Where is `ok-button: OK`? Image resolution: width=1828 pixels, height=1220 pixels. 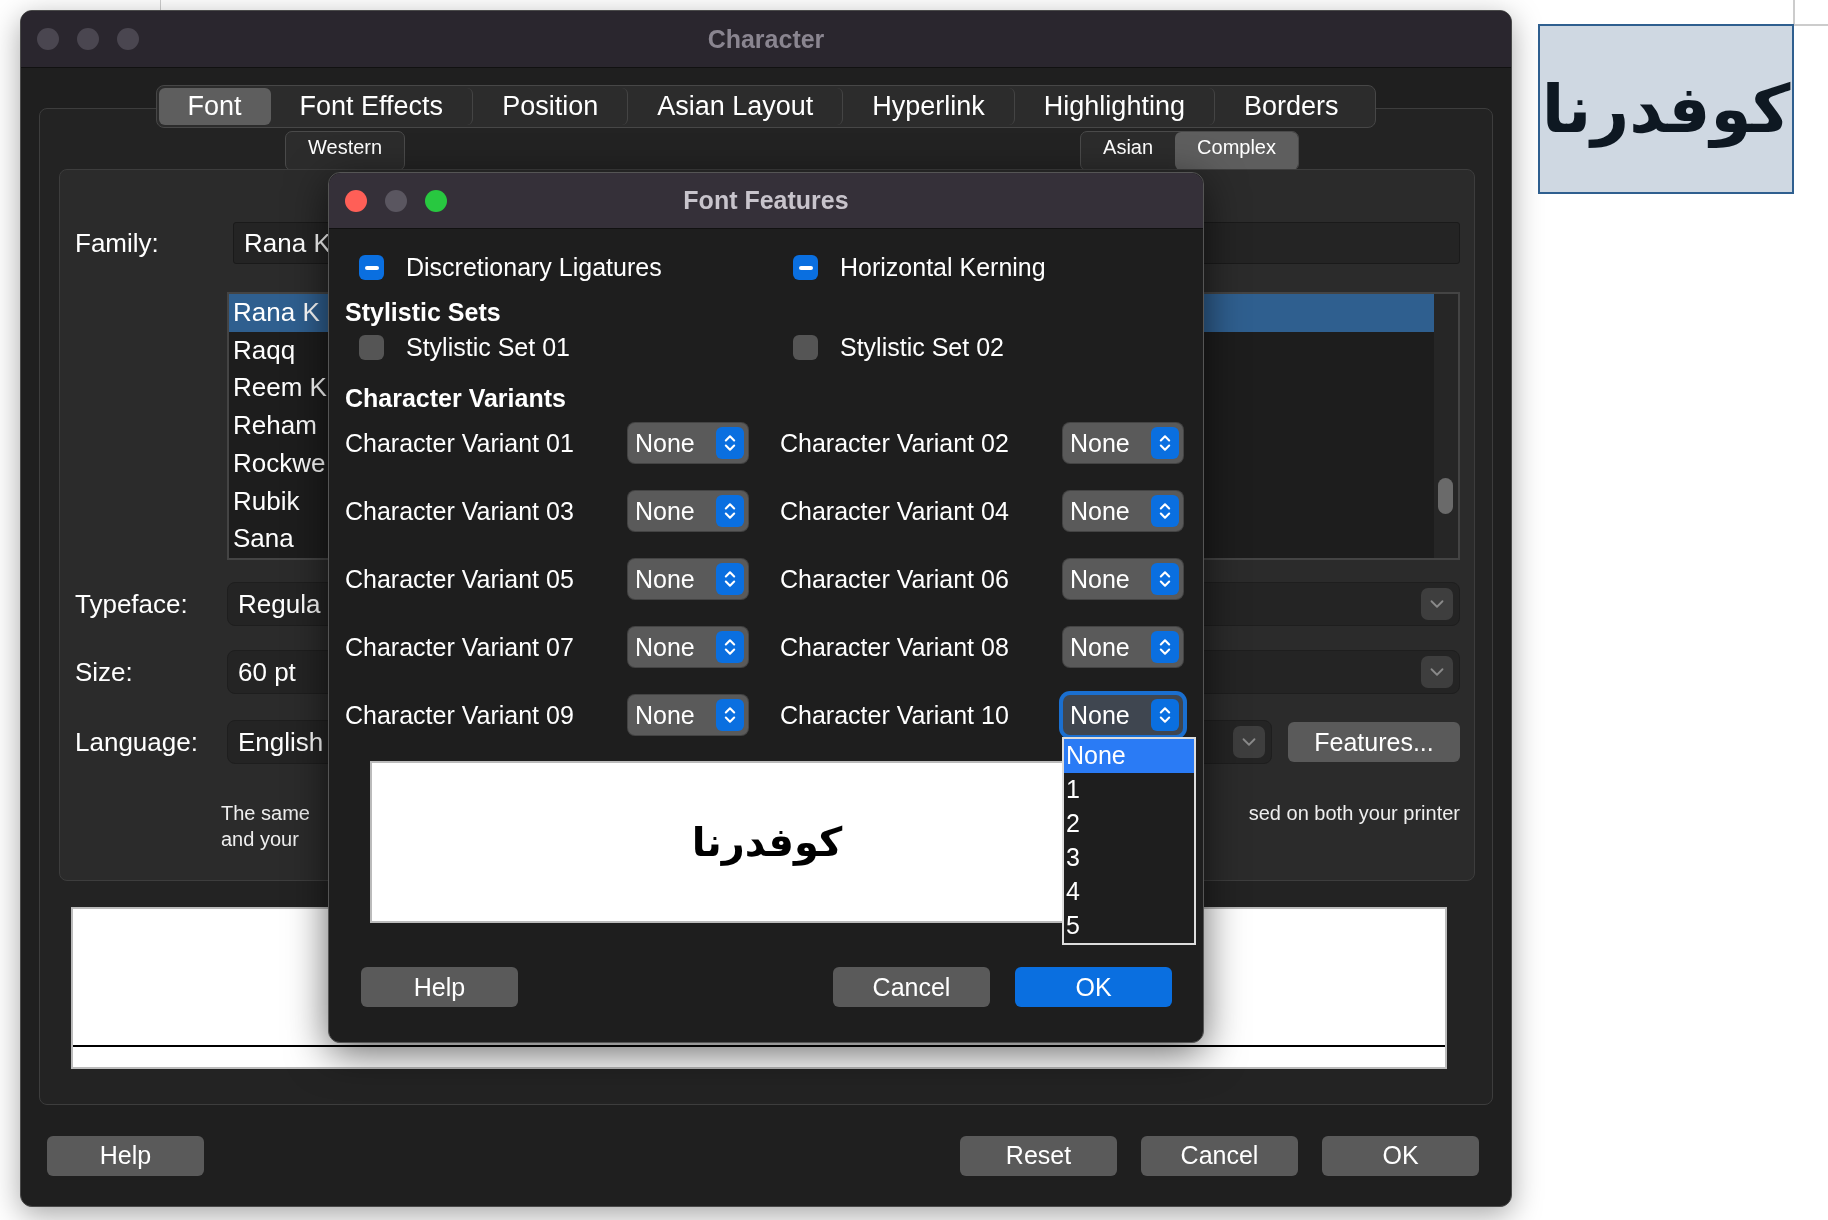 ok-button: OK is located at coordinates (1093, 987).